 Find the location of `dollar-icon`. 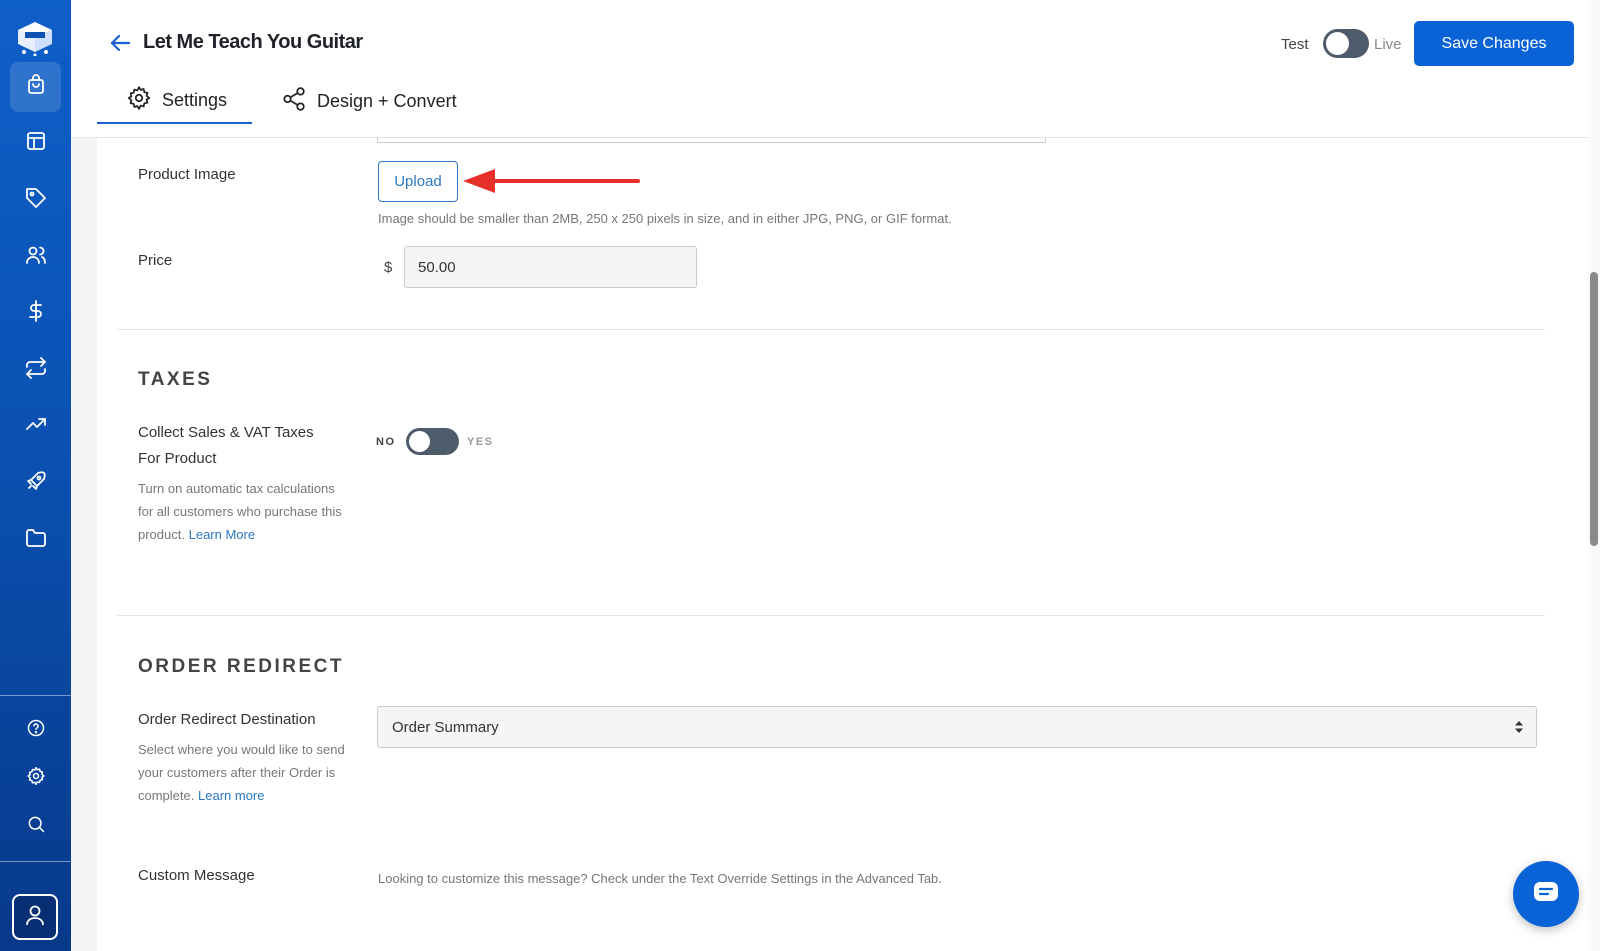

dollar-icon is located at coordinates (36, 313).